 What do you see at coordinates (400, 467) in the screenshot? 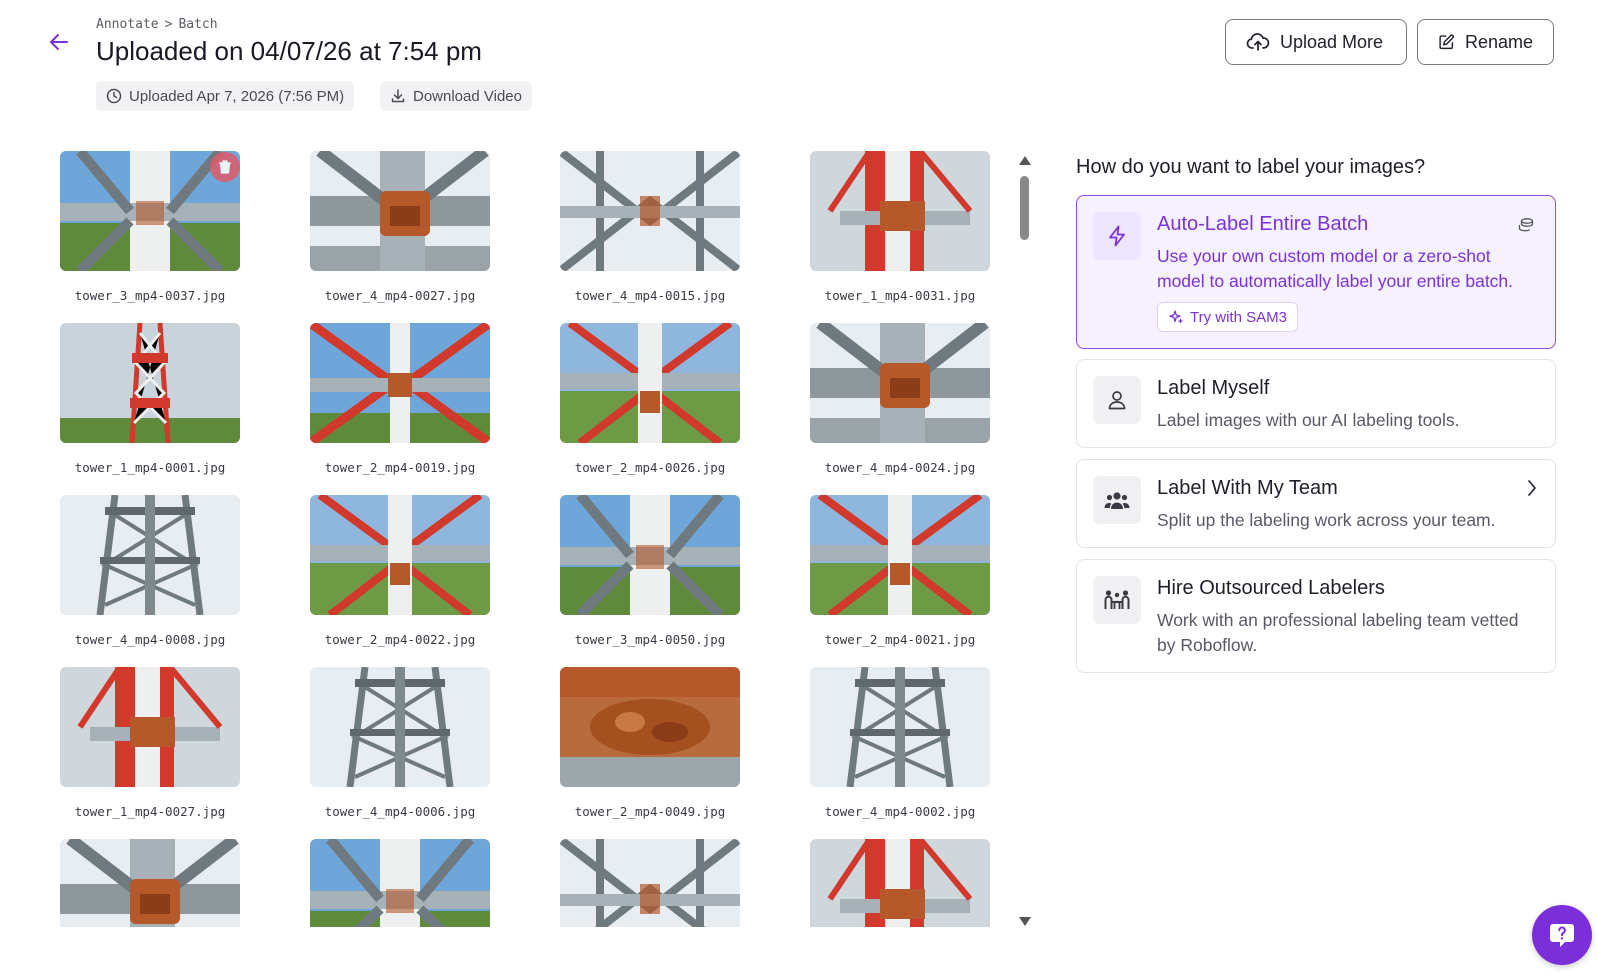
I see `image-filename: tower_2_mp4-0019.jpg` at bounding box center [400, 467].